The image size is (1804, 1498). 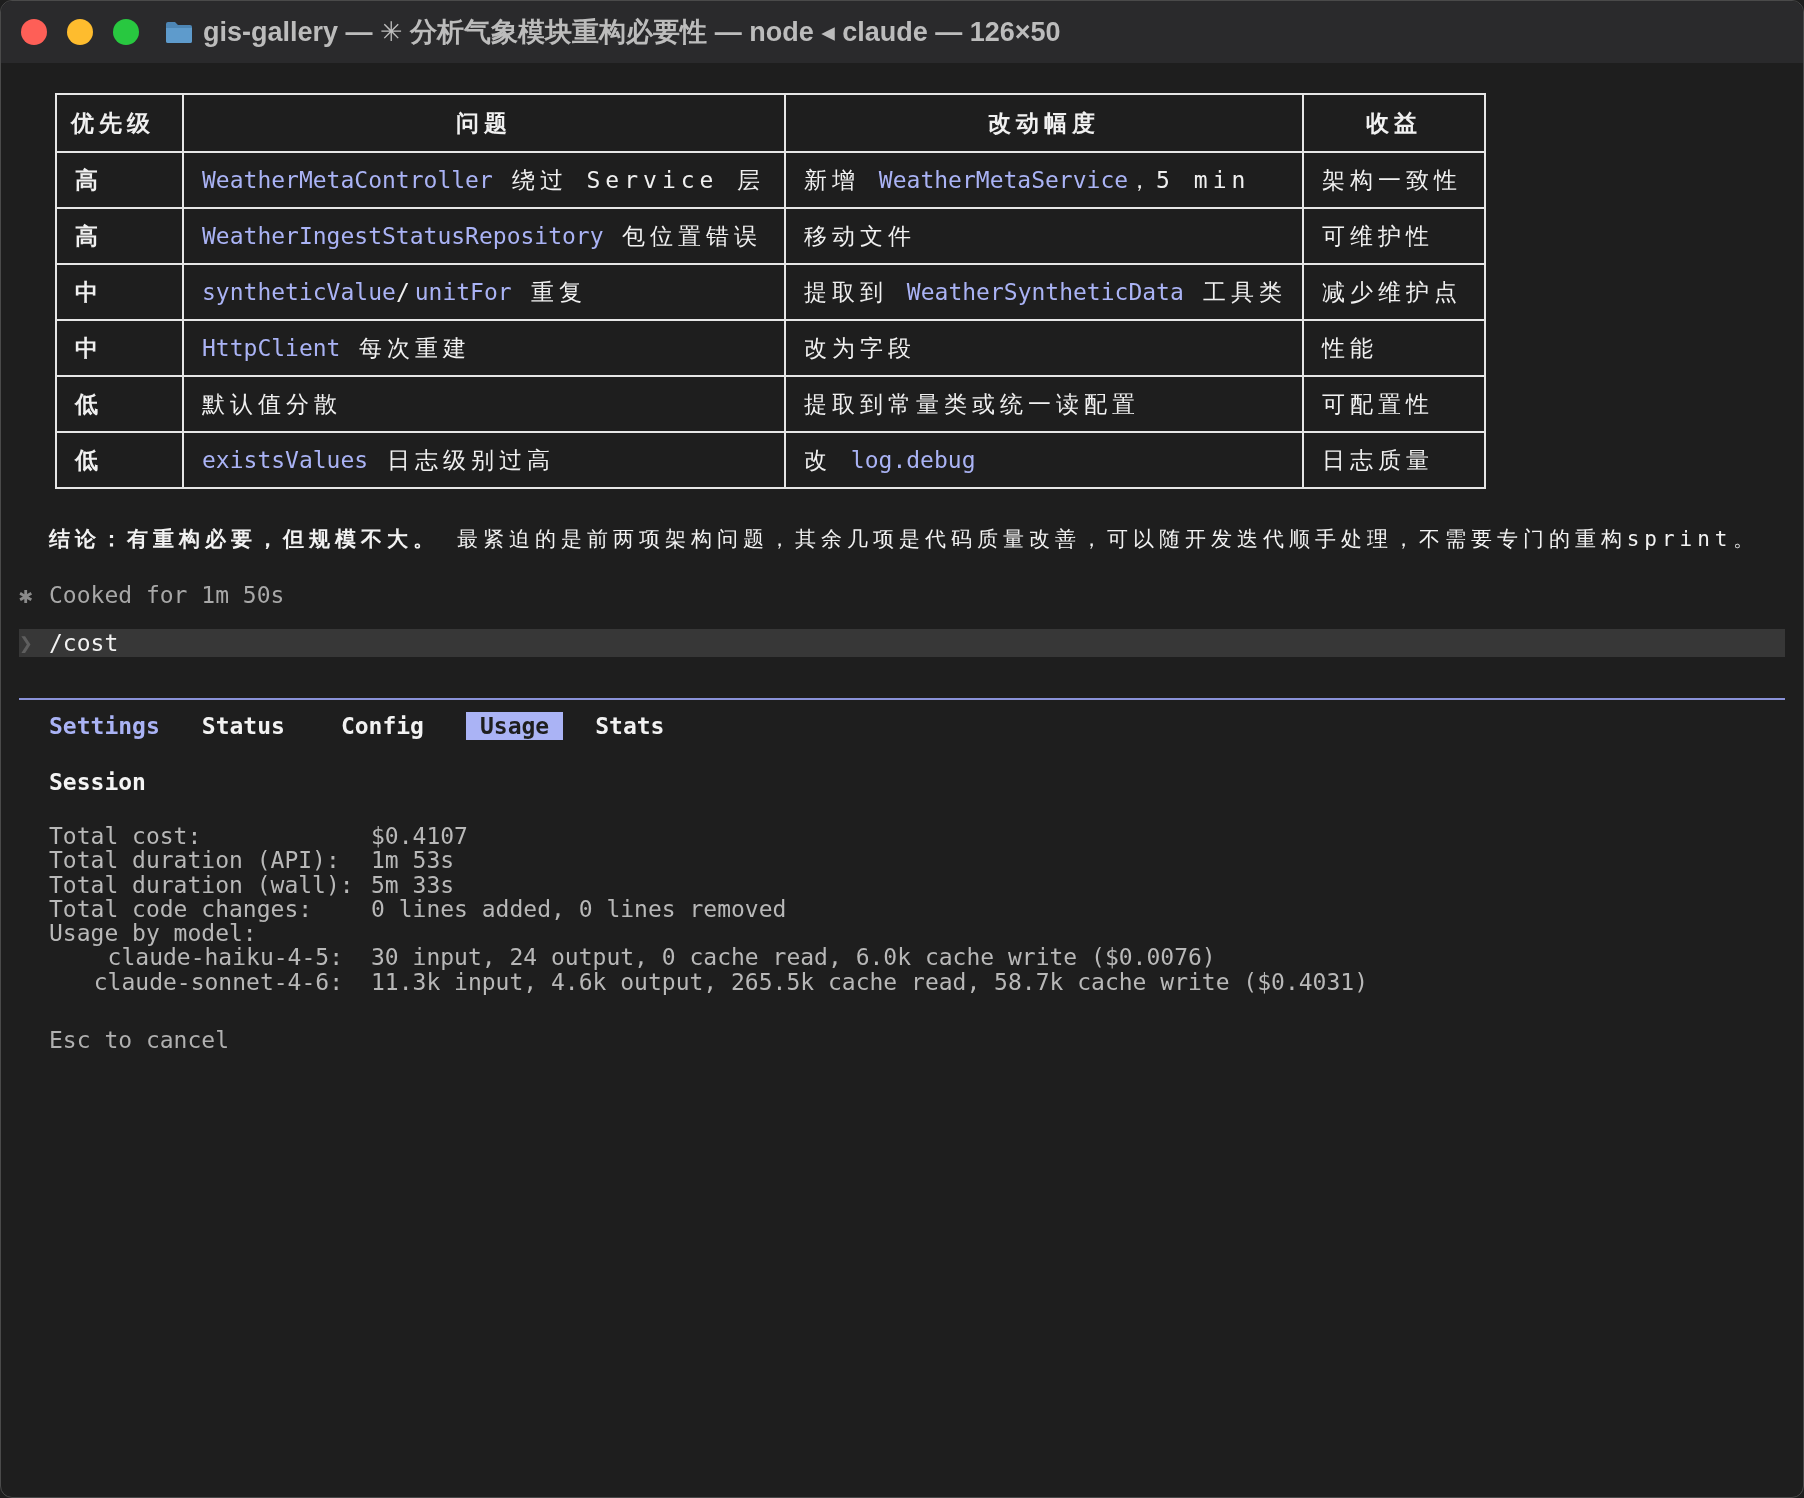 I want to click on window-title: gis-gallery — ✳ 分析气象模块重构必要性 — node ◂ claude — 126×50, so click(x=632, y=32).